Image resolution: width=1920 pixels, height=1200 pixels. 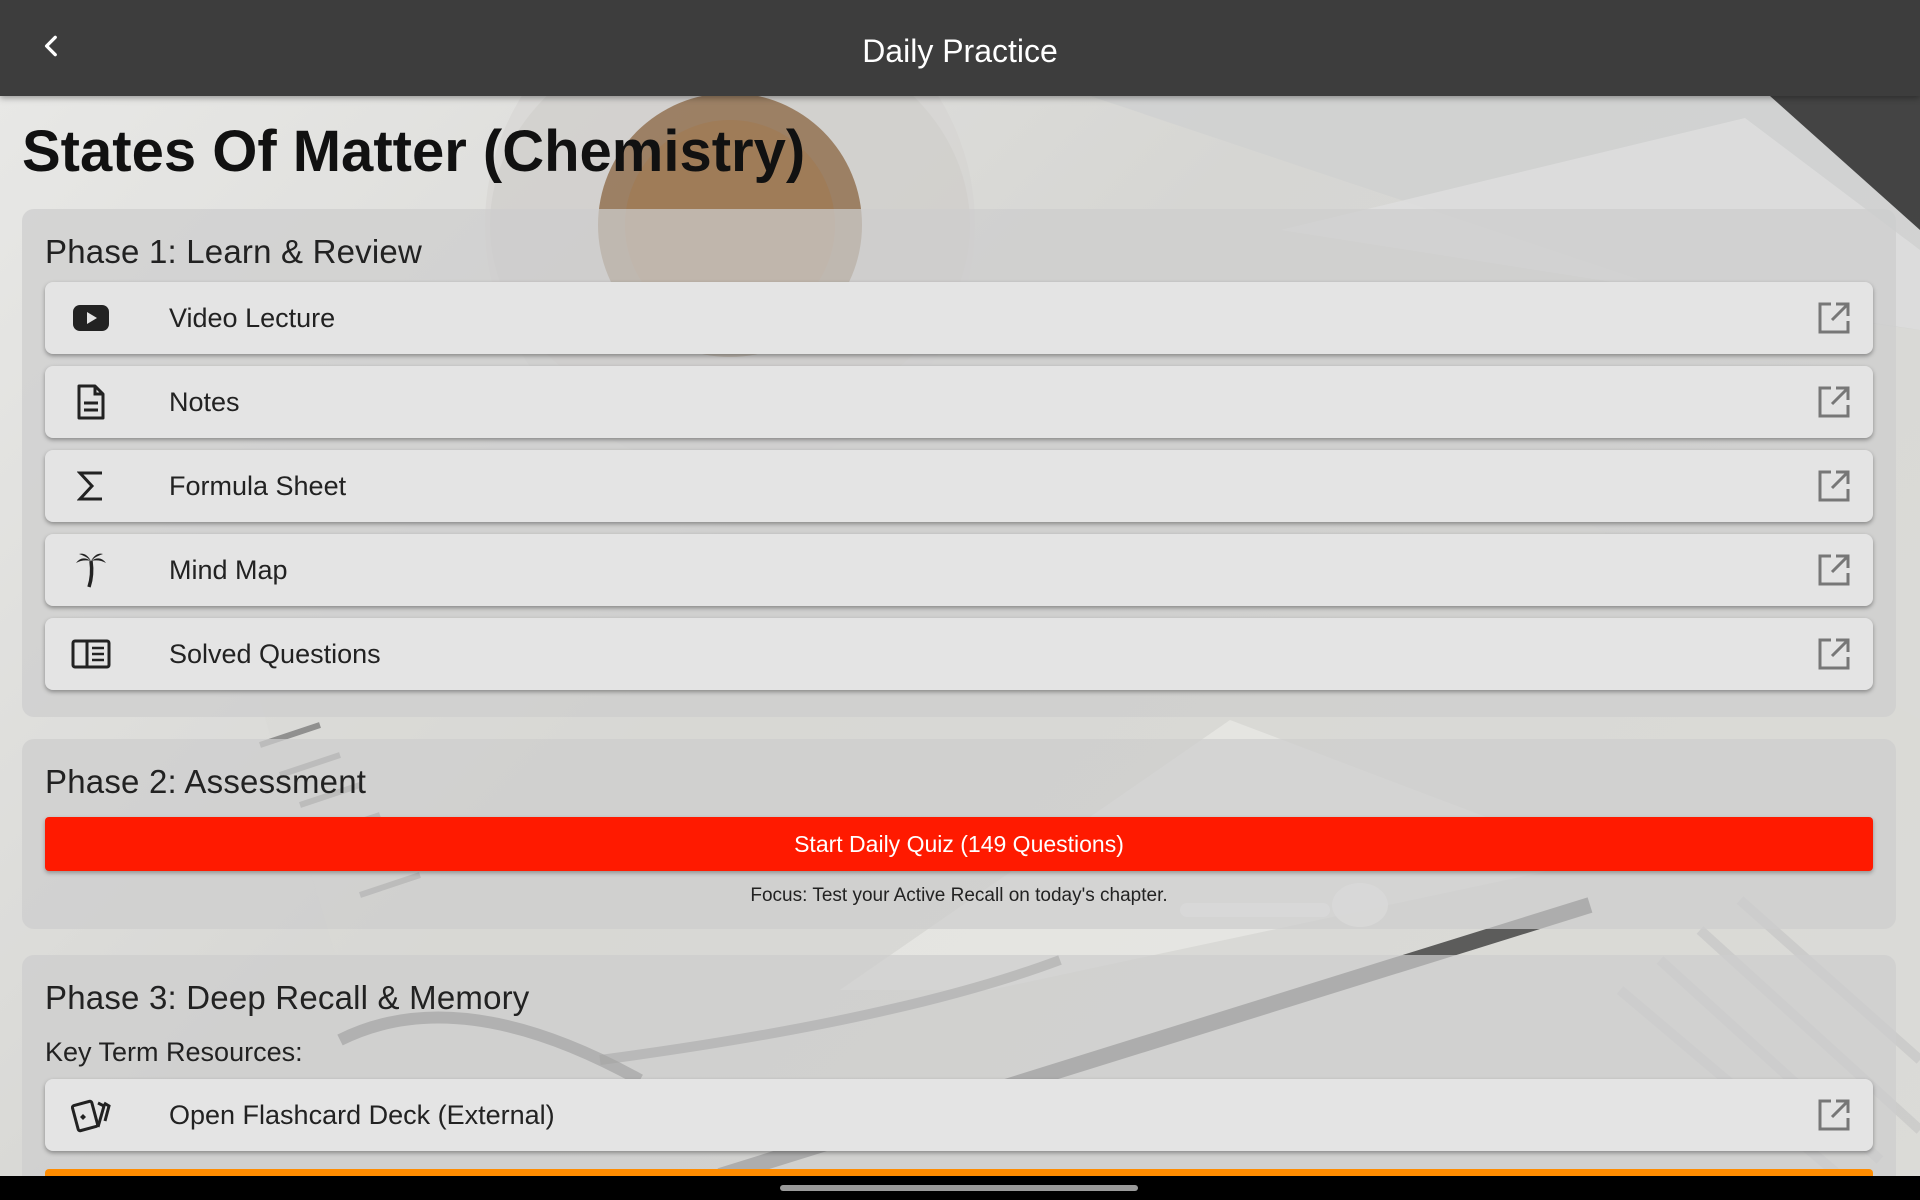 I want to click on palm-tree-icon, so click(x=91, y=570).